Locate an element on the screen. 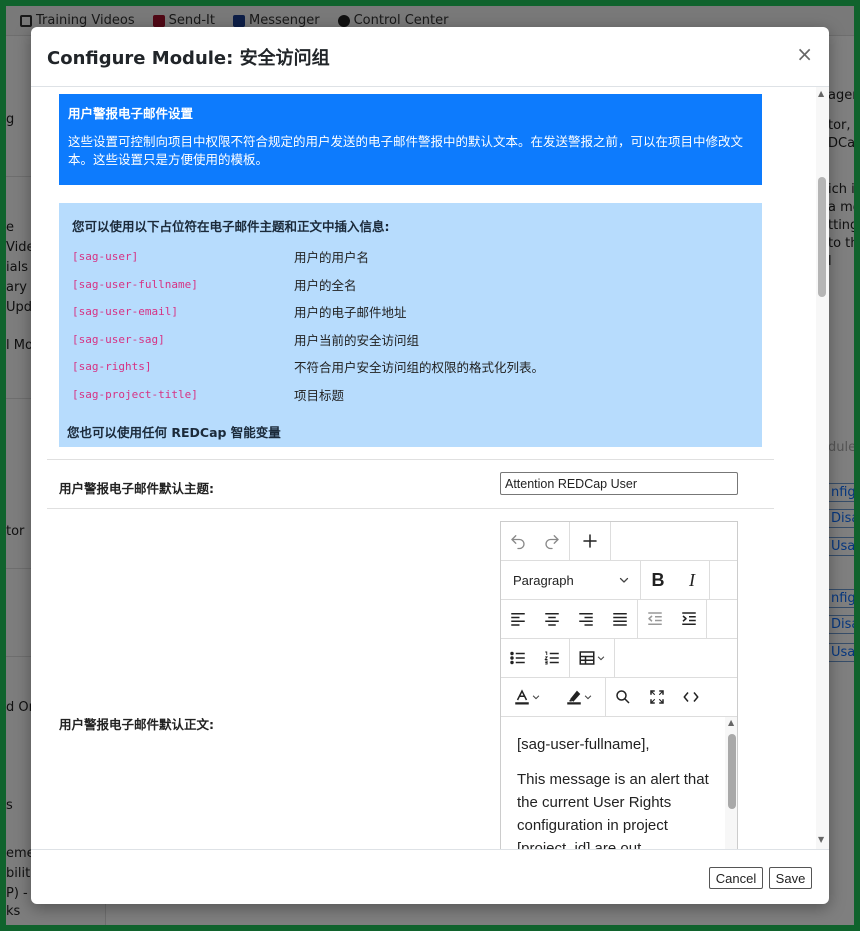  placeholder-row: [sag-rights] 不符合用户安全访问组的权限的格式化列表。 is located at coordinates (410, 367).